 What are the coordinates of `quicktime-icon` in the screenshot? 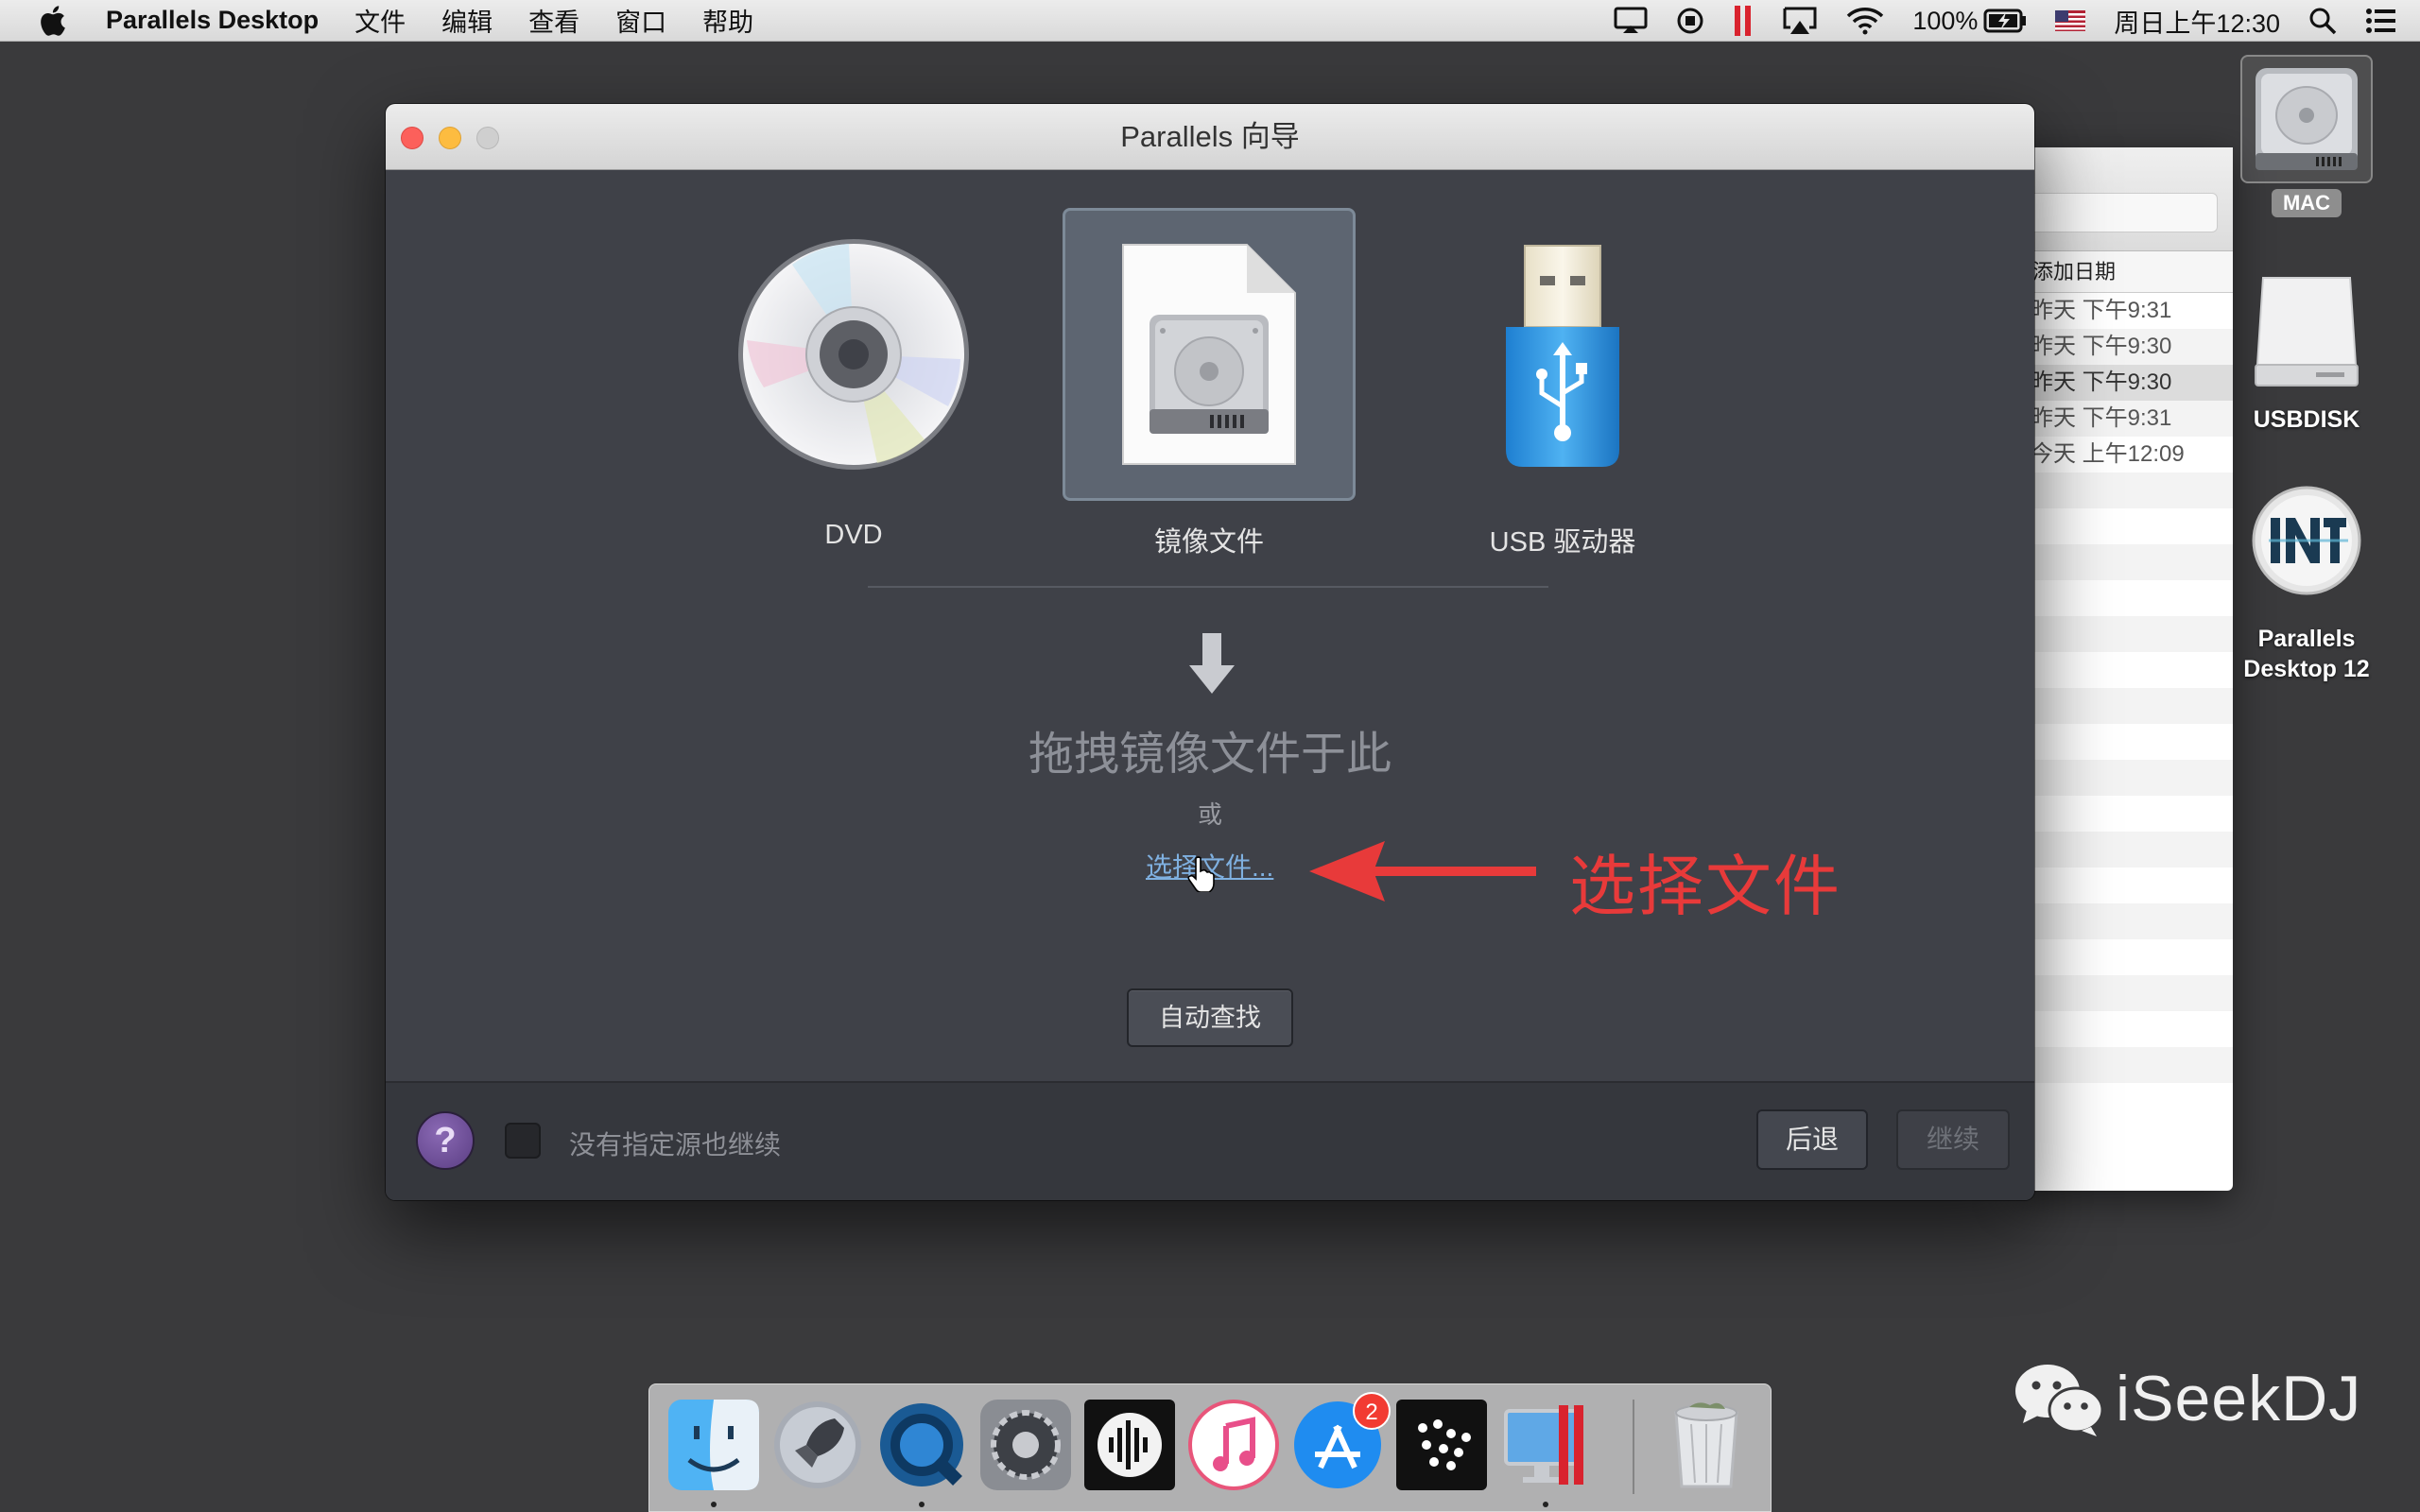 It's located at (921, 1445).